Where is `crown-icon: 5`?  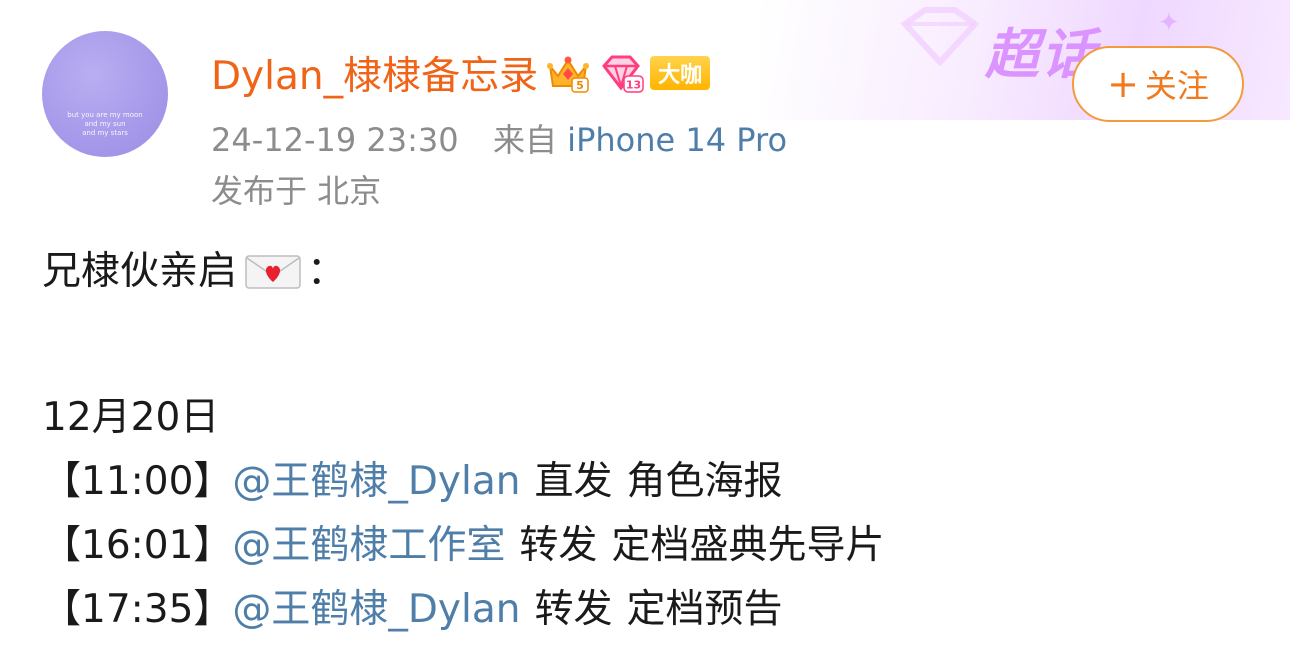
crown-icon: 5 is located at coordinates (568, 73).